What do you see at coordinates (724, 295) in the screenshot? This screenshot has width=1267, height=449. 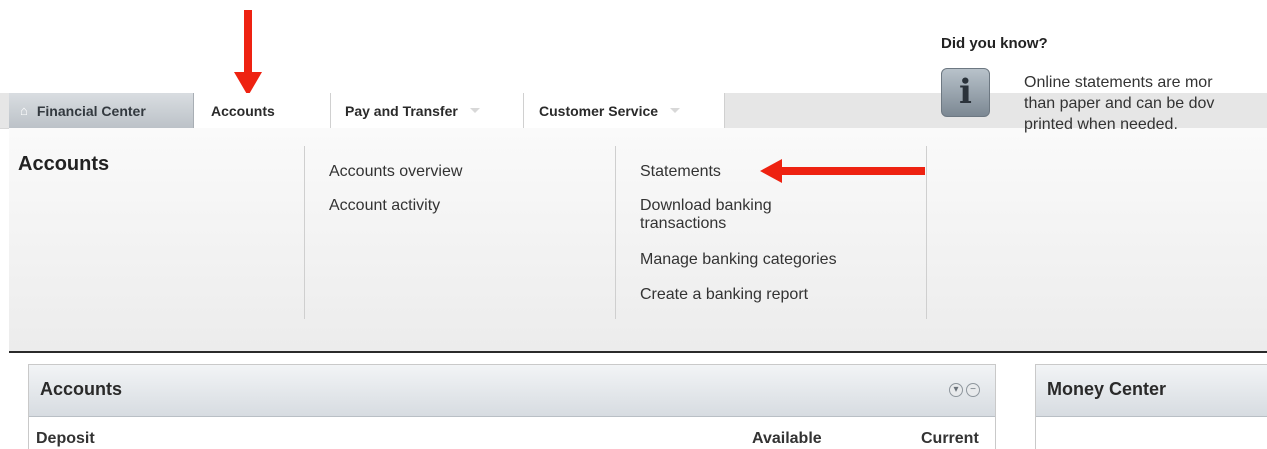 I see `link-create-banking-report: Create a banking report` at bounding box center [724, 295].